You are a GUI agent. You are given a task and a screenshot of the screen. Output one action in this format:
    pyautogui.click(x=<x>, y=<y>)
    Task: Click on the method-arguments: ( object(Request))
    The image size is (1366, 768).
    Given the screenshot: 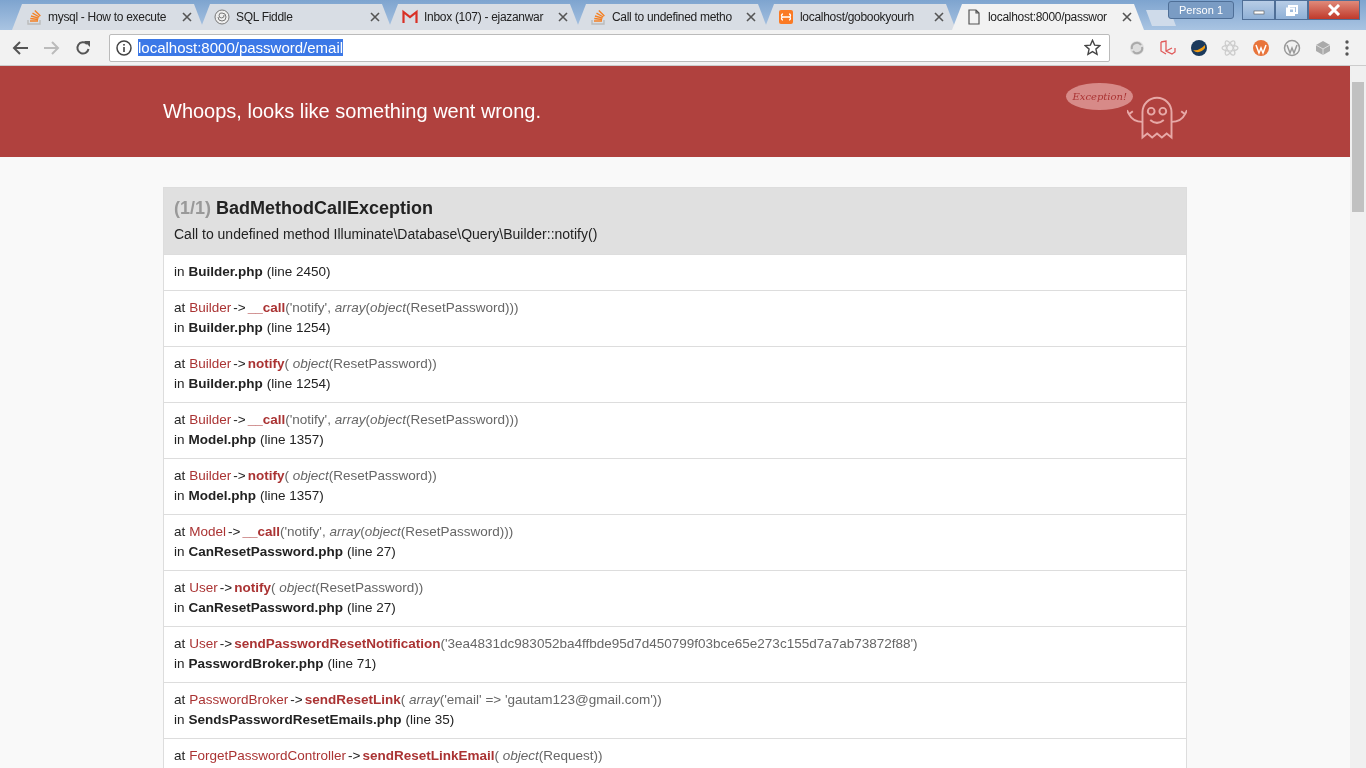 What is the action you would take?
    pyautogui.click(x=548, y=755)
    